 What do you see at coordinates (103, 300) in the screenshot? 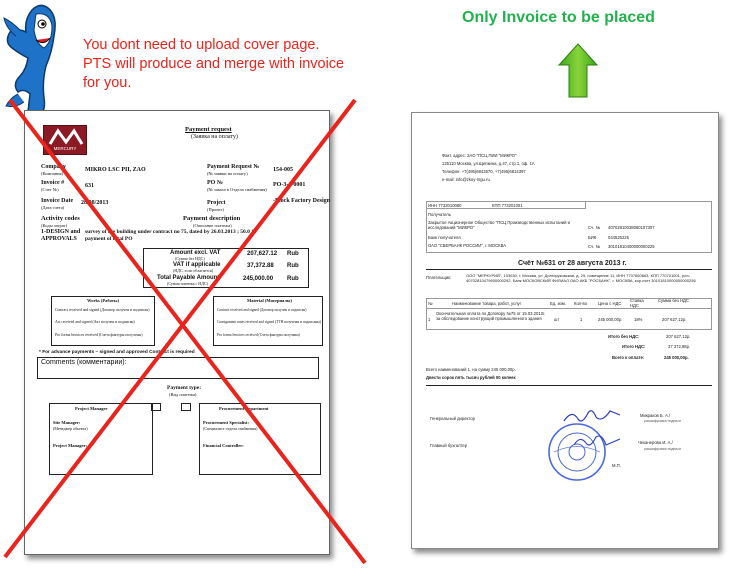
I see `works-title: Works (Работы)` at bounding box center [103, 300].